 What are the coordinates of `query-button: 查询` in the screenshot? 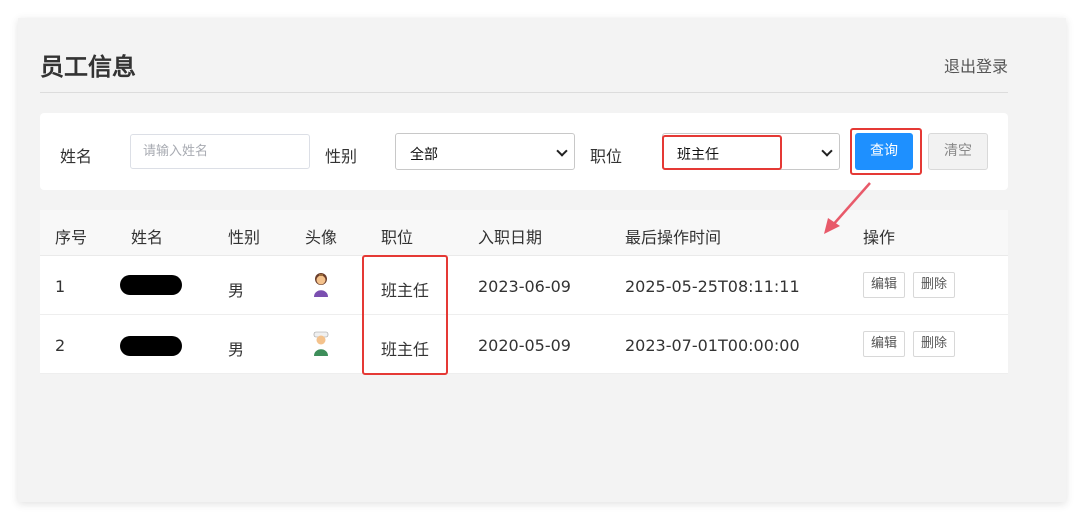 It's located at (884, 151).